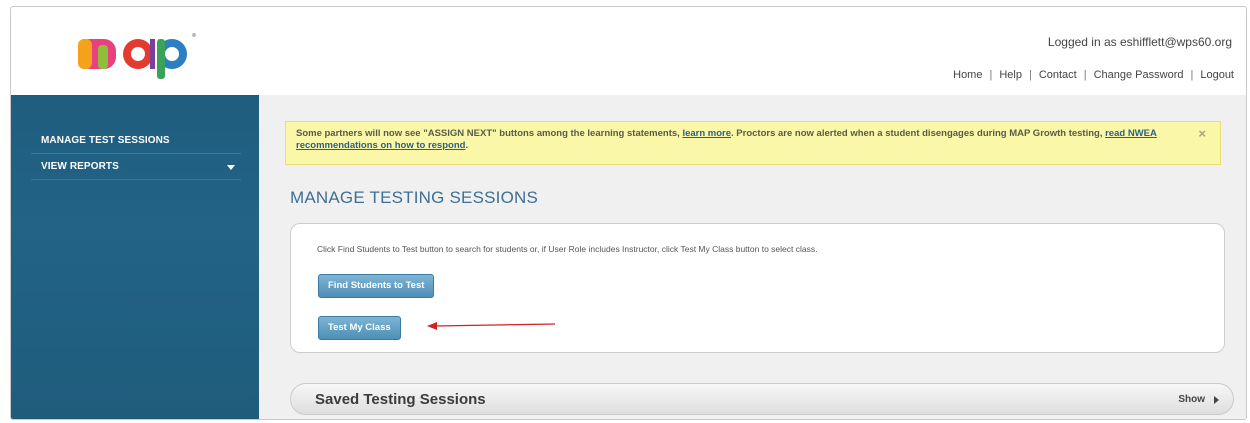 The height and width of the screenshot is (423, 1250). What do you see at coordinates (491, 326) in the screenshot?
I see `annotation-arrow-icon` at bounding box center [491, 326].